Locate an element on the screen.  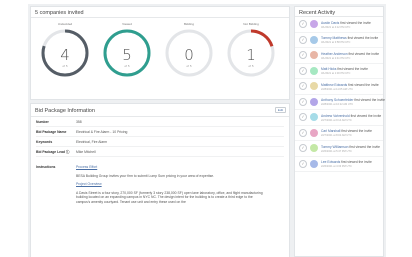
activity-timestamp: 3/1/2021 at 1:30 PM UTC is located at coordinates (336, 73).